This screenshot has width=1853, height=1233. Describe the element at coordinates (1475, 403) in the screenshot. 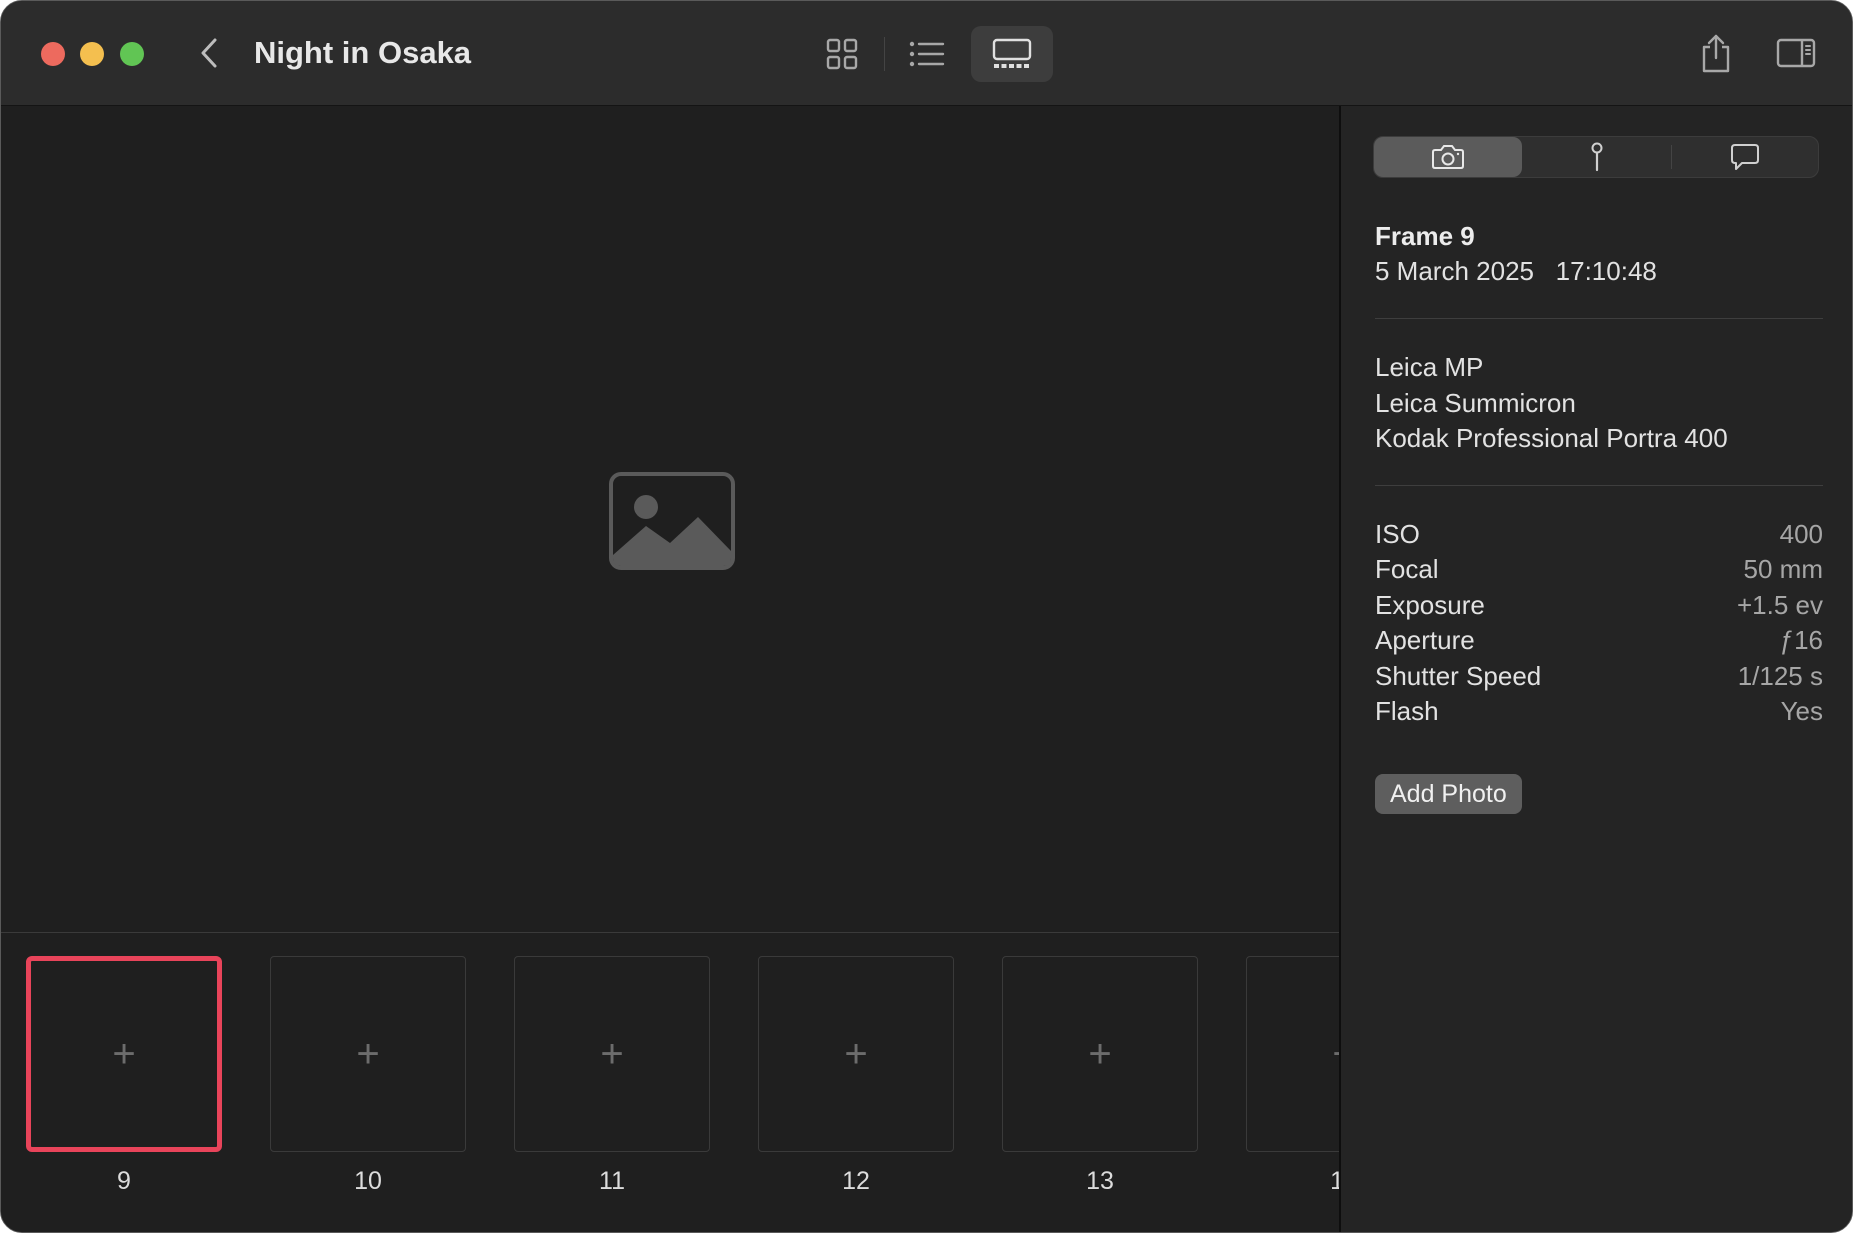

I see `lens-name: Leica Summicron` at that location.